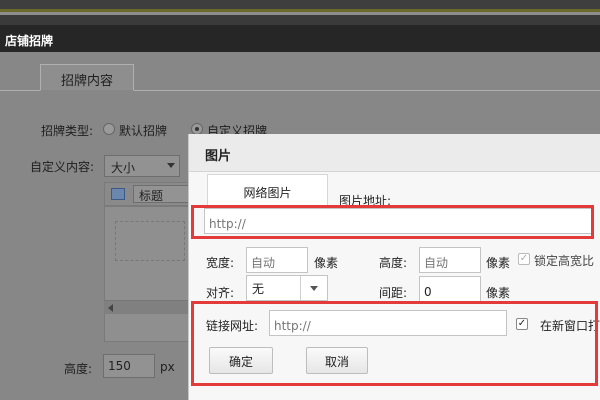  What do you see at coordinates (123, 168) in the screenshot?
I see `size-select-value: 大小` at bounding box center [123, 168].